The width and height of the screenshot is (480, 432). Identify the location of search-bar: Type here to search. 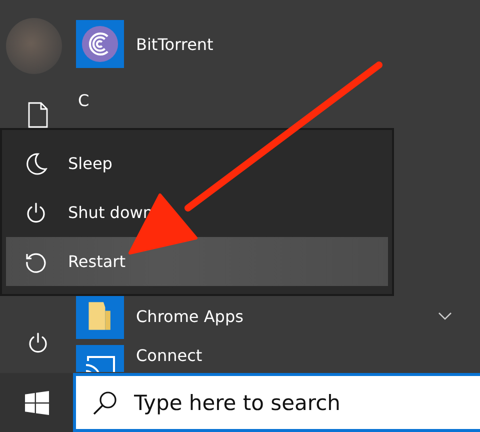
(276, 402).